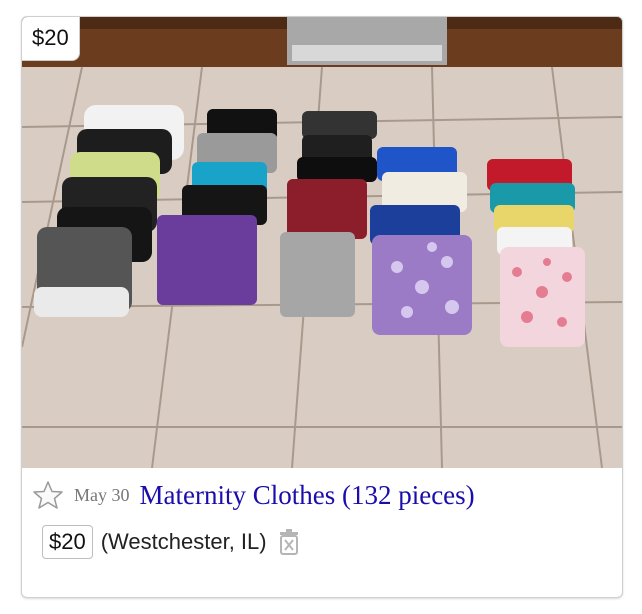  I want to click on star-outline-icon, so click(48, 495).